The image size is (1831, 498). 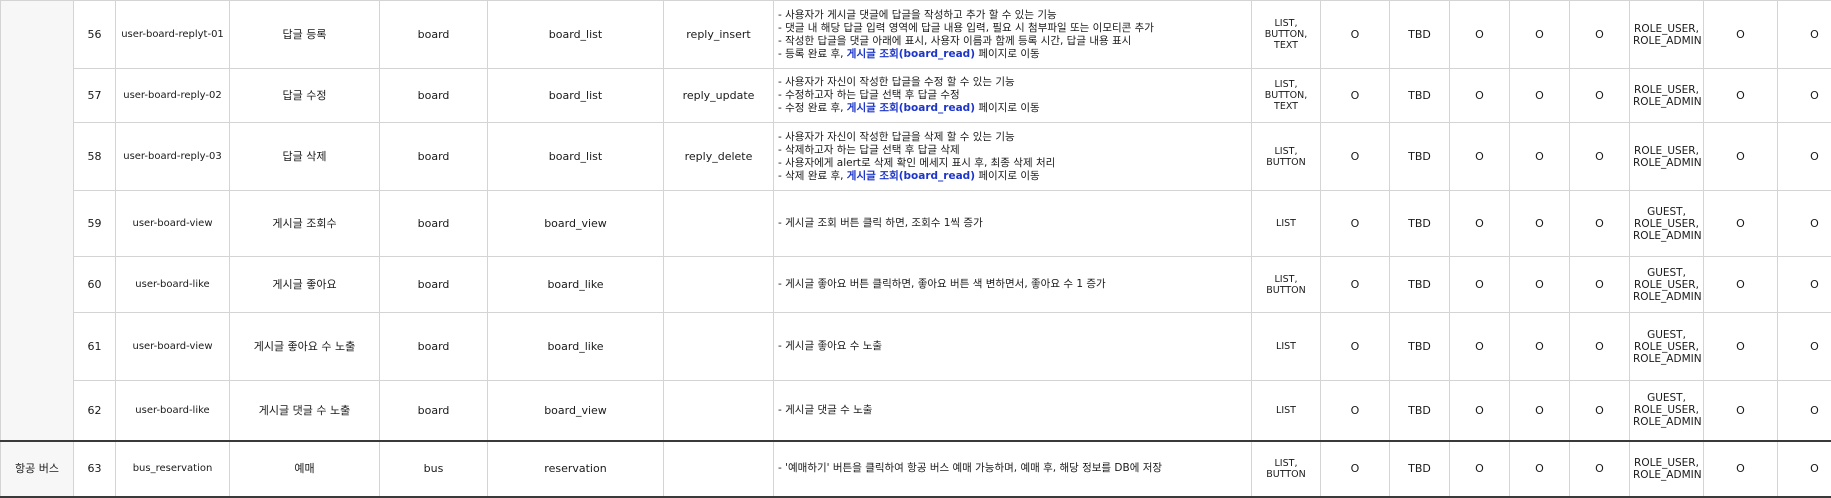 What do you see at coordinates (305, 347) in the screenshot?
I see `name-cell: 게시글 좋아요 수 노출` at bounding box center [305, 347].